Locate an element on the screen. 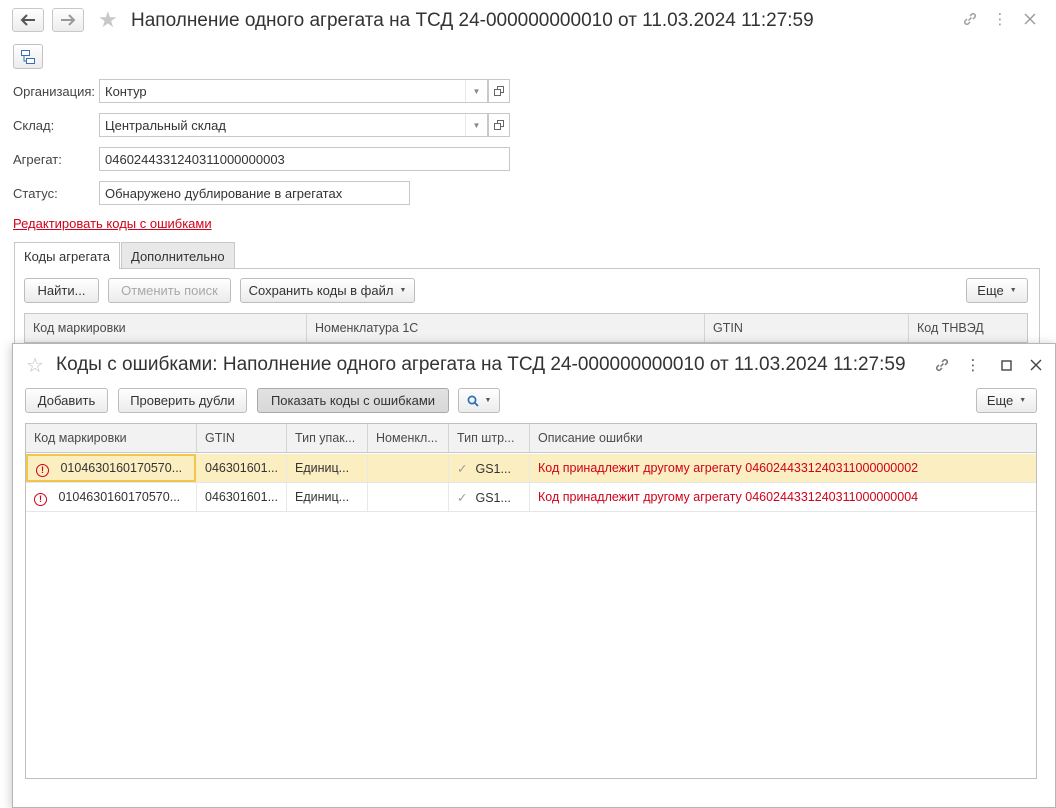 The image size is (1056, 808). structure-icon is located at coordinates (28, 56).